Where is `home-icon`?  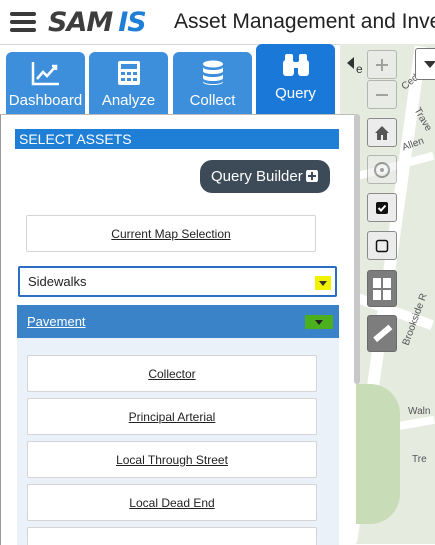
home-icon is located at coordinates (382, 132).